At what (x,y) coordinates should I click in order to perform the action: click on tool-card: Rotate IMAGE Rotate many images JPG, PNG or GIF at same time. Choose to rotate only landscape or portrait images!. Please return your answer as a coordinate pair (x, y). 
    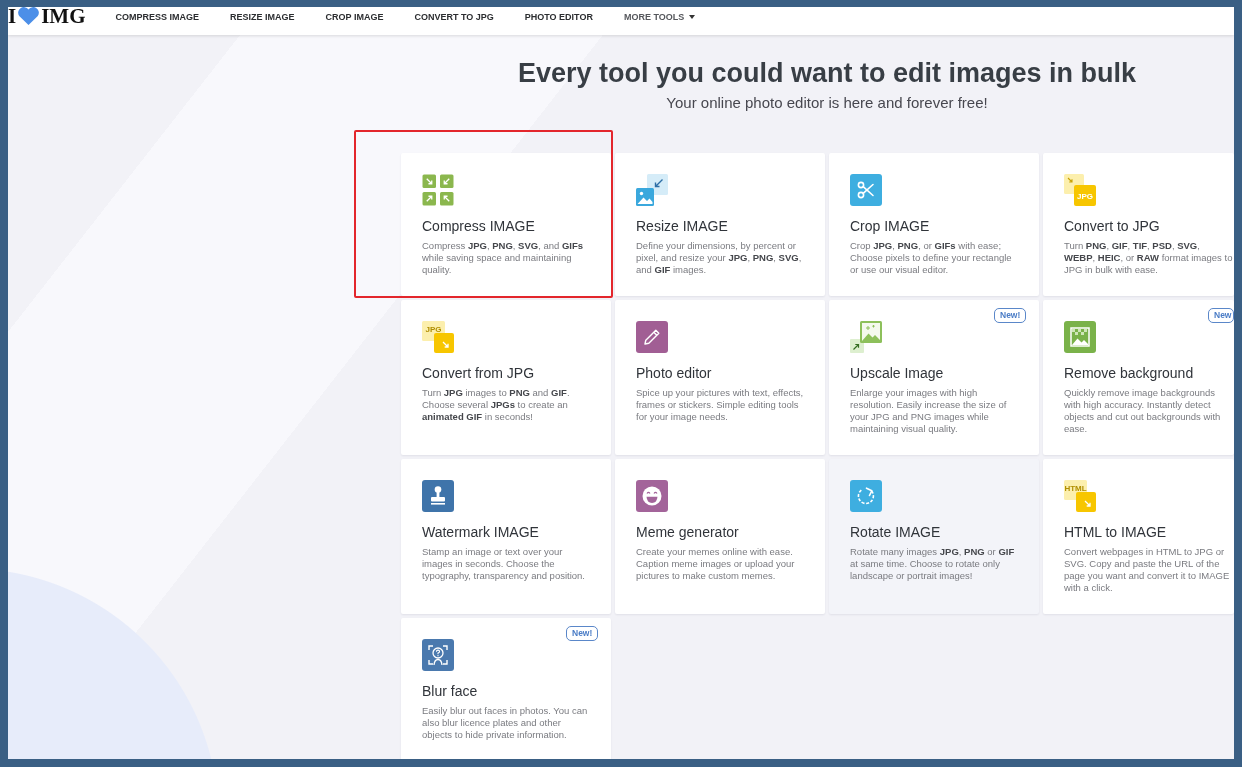
    Looking at the image, I should click on (934, 536).